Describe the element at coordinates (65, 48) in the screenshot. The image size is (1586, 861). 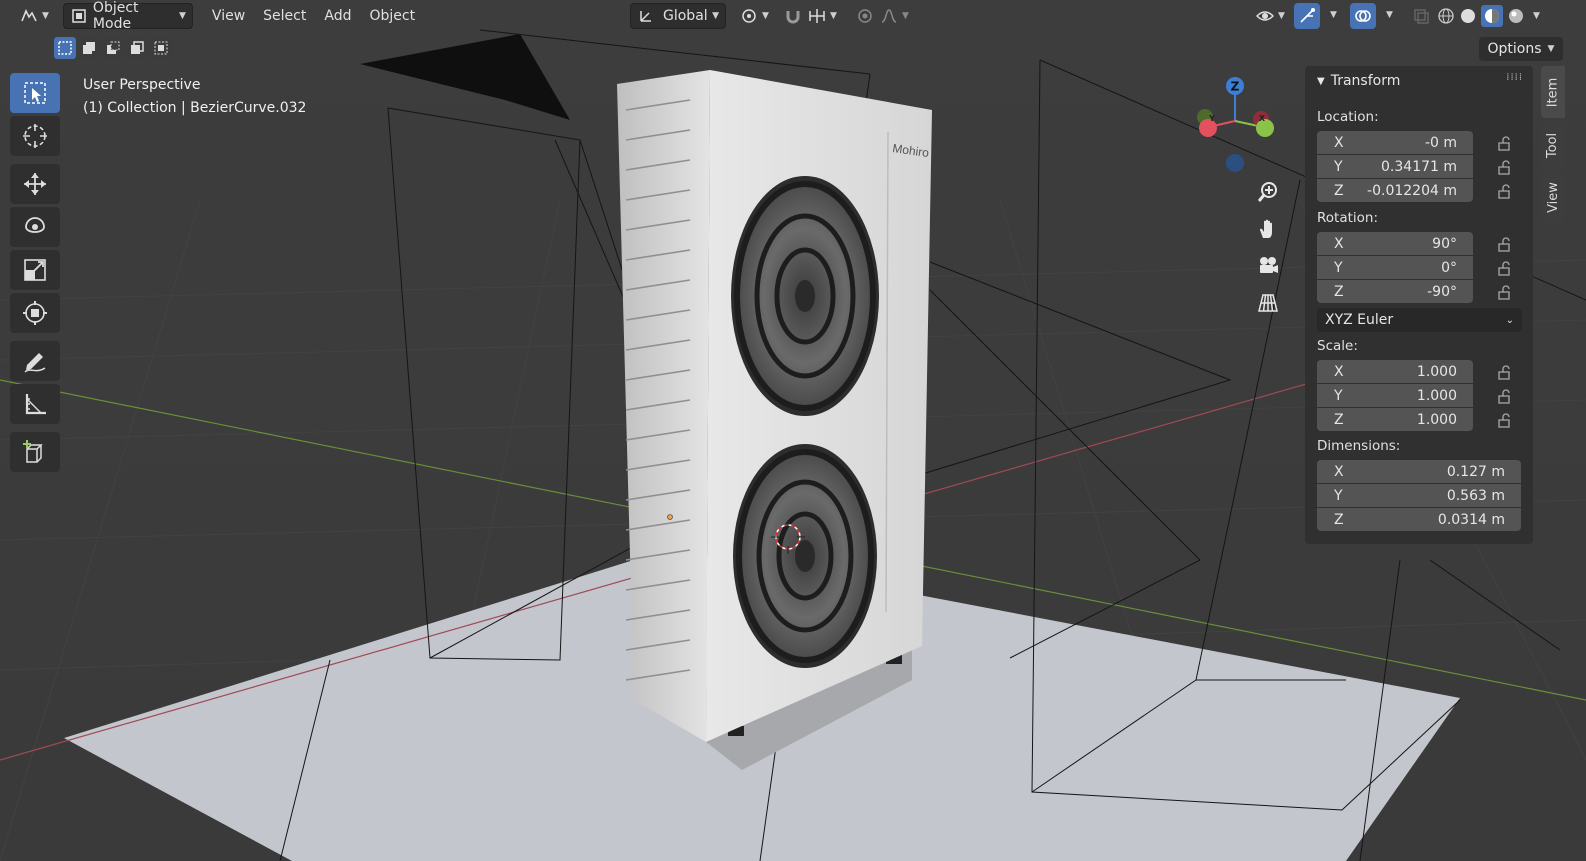
I see `select-new-icon` at that location.